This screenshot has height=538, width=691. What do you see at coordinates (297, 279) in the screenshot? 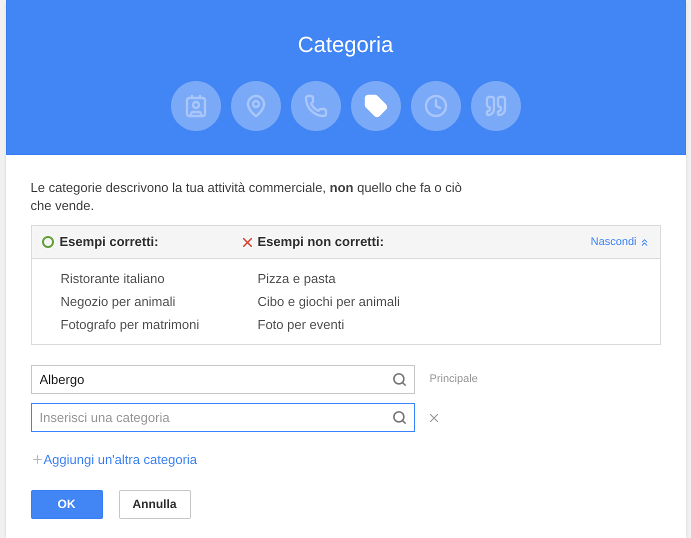
I see `bad-example: Pizza e pasta` at bounding box center [297, 279].